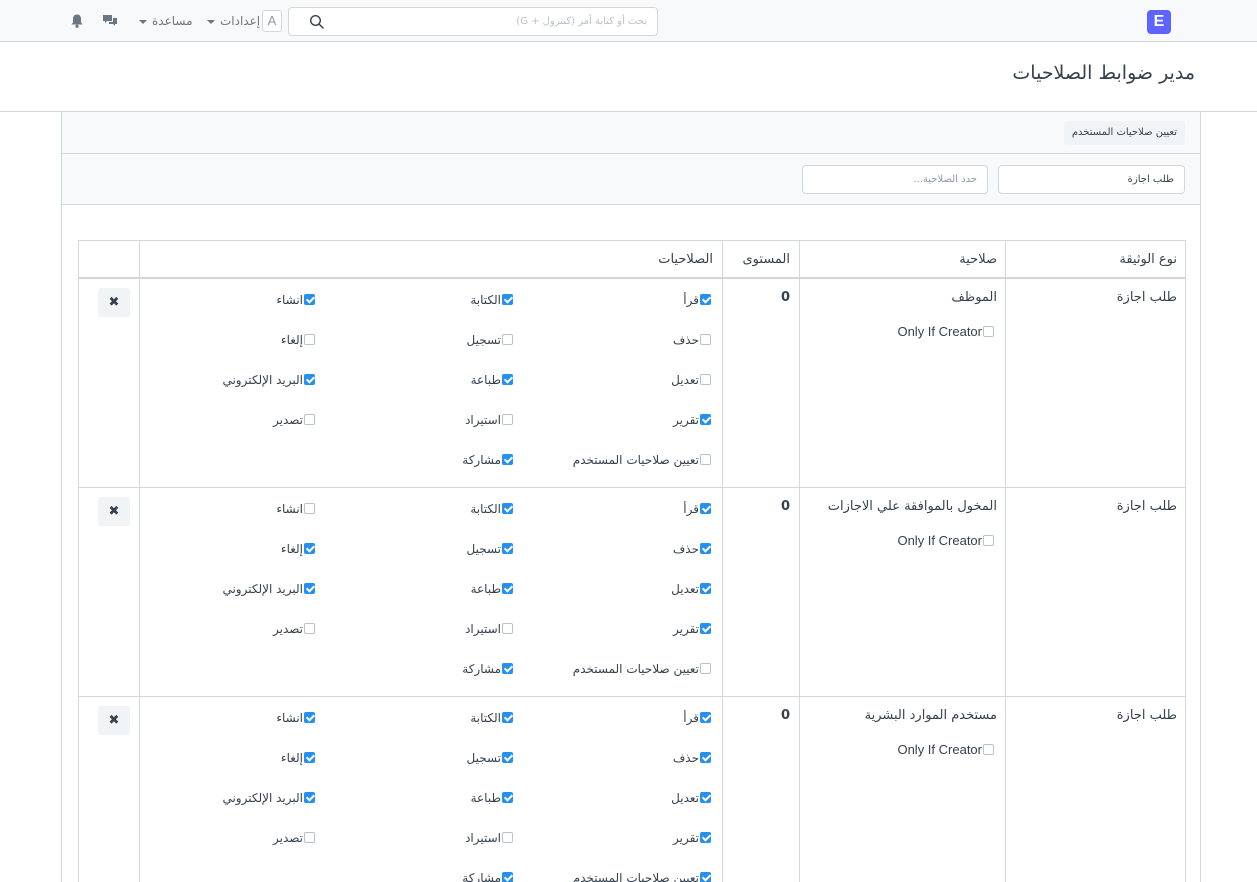 The image size is (1257, 882). Describe the element at coordinates (1159, 22) in the screenshot. I see `app-logo: E` at that location.